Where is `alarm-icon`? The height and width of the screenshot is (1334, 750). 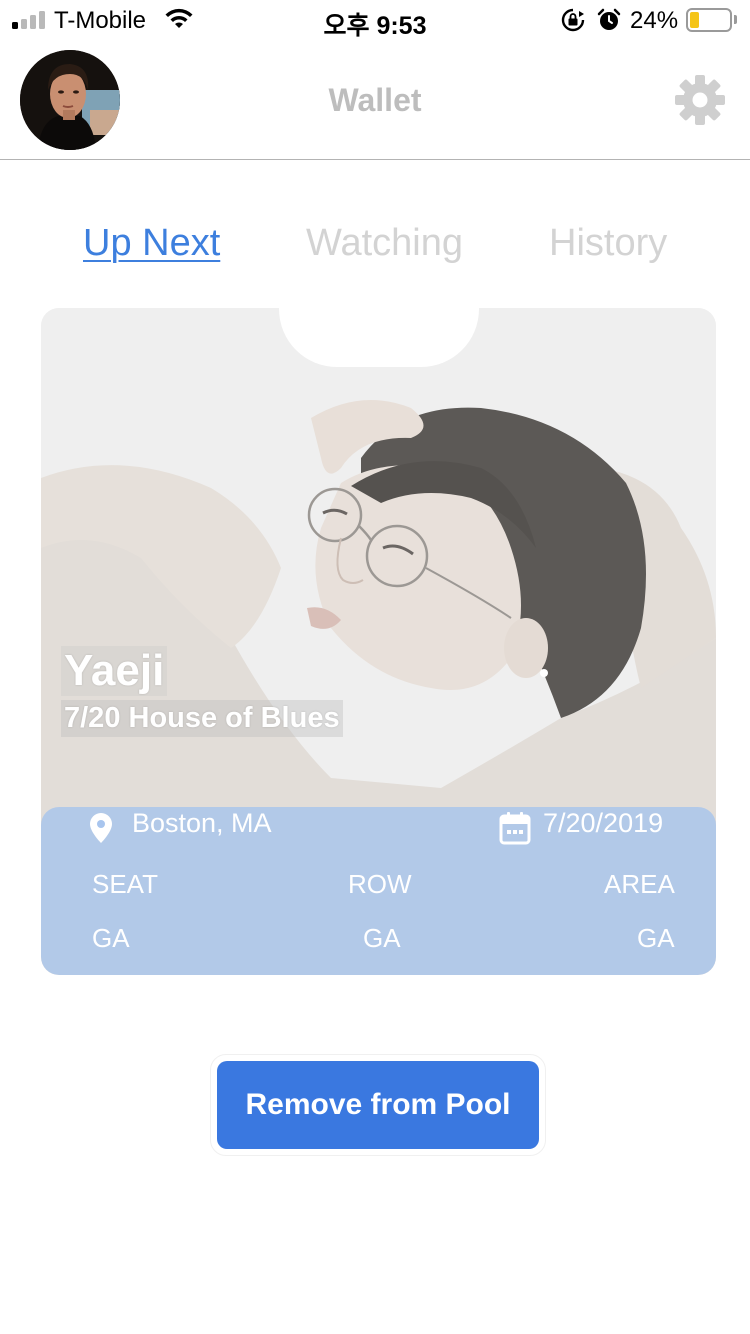
alarm-icon is located at coordinates (609, 19).